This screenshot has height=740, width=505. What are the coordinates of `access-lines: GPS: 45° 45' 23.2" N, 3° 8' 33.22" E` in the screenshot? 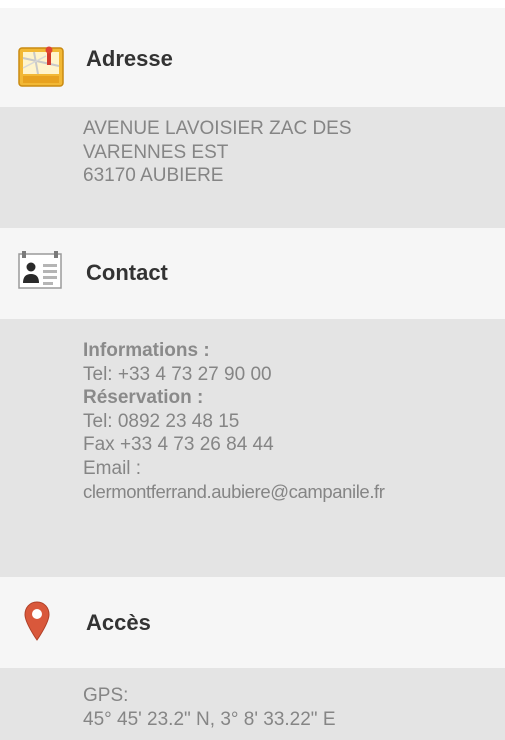 It's located at (209, 707).